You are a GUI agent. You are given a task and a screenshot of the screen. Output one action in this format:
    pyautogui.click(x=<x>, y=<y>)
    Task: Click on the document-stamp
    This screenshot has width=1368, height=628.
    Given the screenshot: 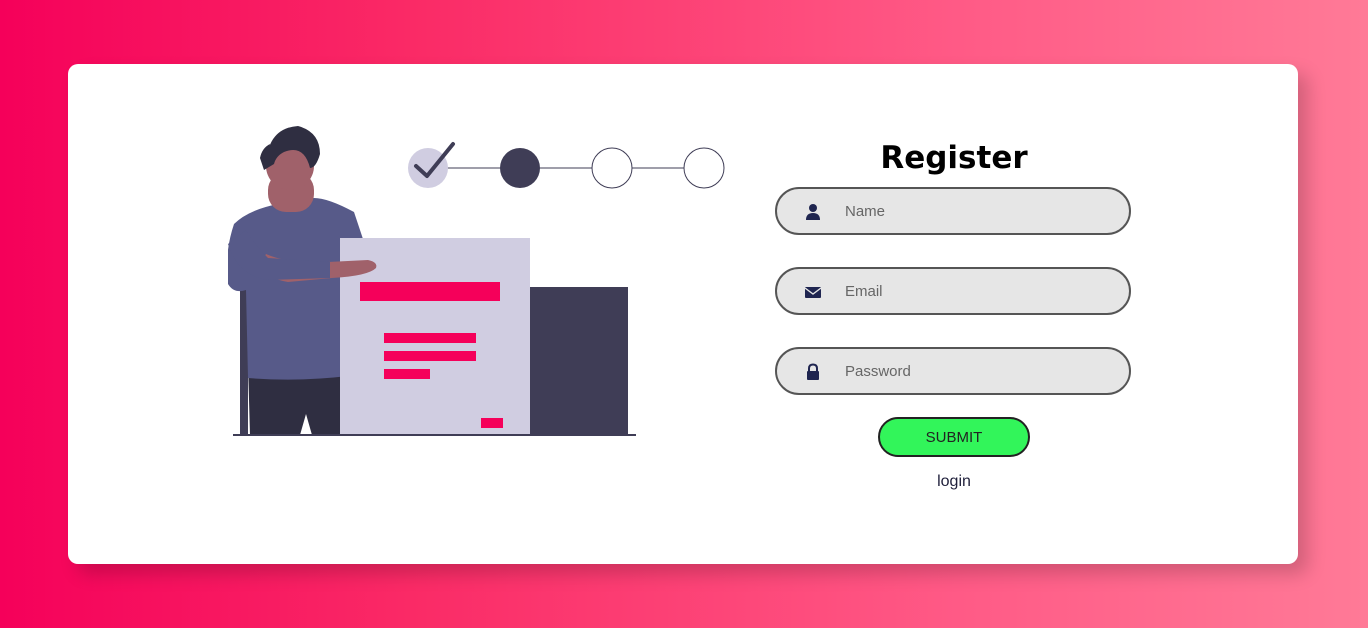 What is the action you would take?
    pyautogui.click(x=492, y=423)
    